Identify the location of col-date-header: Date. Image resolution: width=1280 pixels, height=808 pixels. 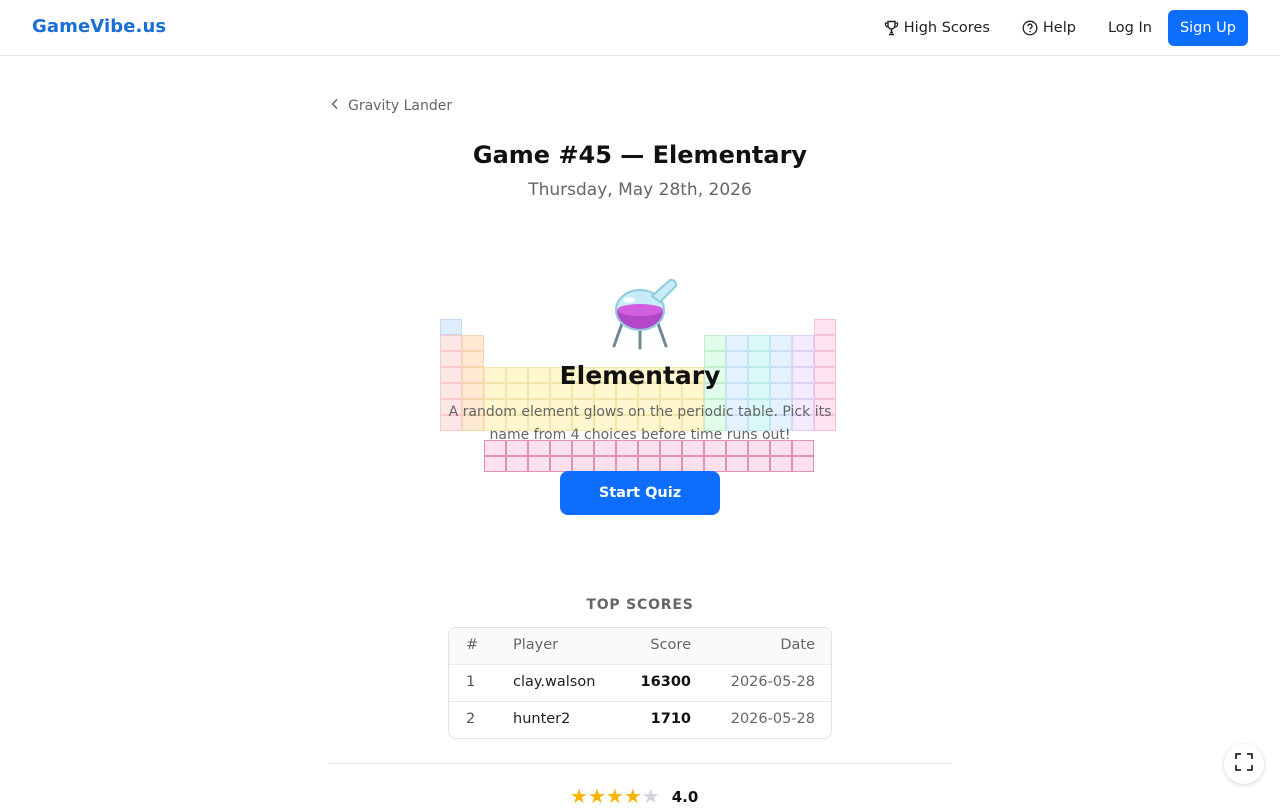
(797, 645).